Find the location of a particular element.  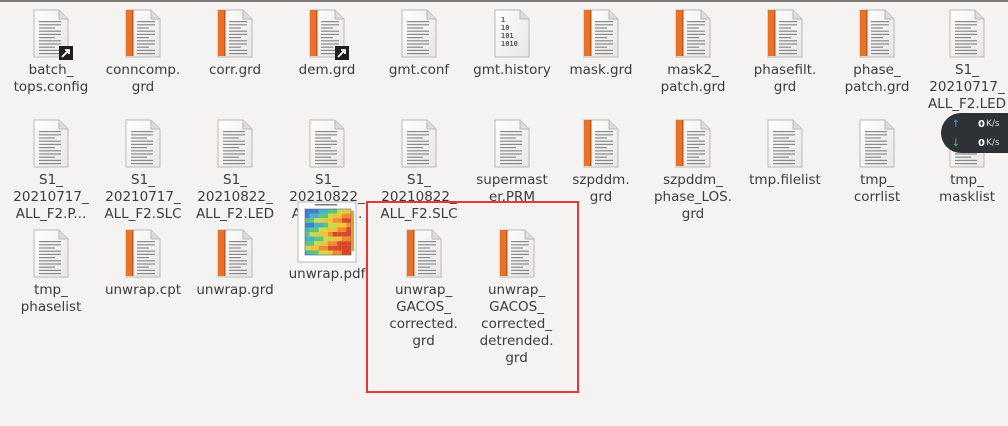

file-item: mask.grd is located at coordinates (601, 44).